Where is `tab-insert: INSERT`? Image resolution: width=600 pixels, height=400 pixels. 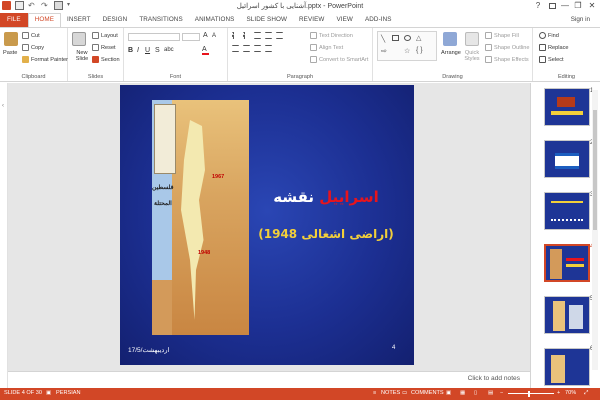
tab-insert: INSERT is located at coordinates (79, 20).